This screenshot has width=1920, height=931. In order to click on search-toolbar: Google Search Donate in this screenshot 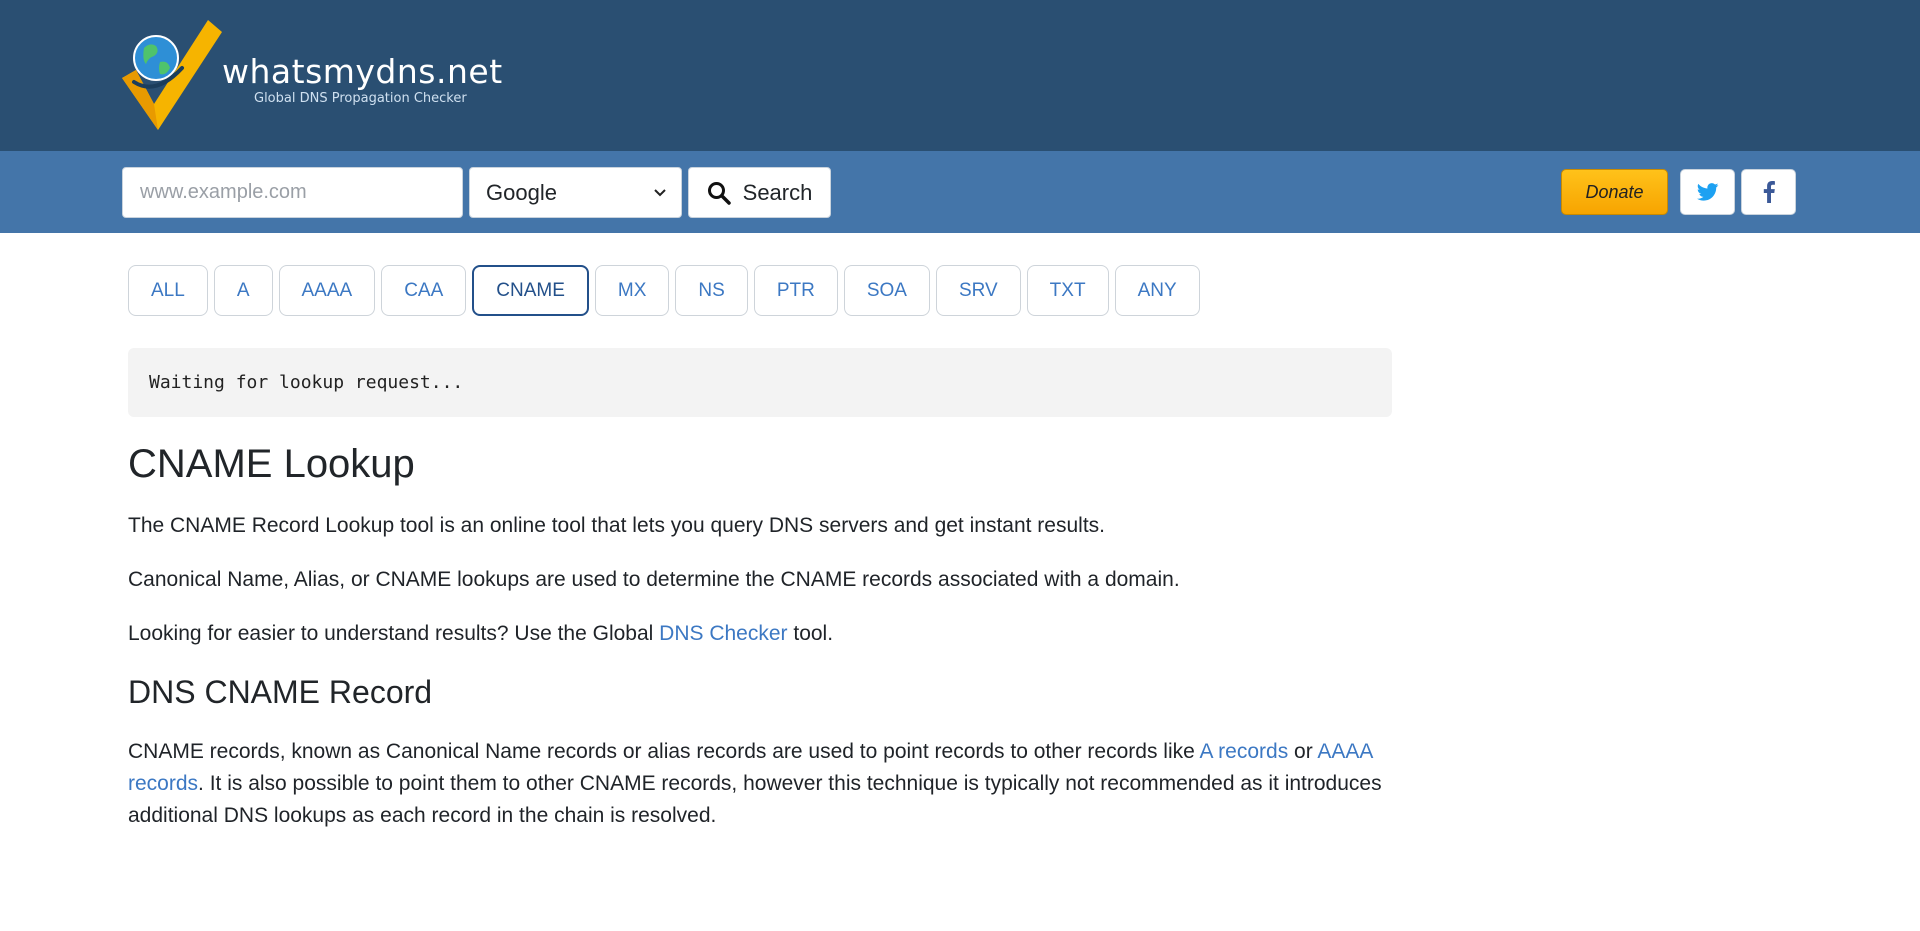, I will do `click(960, 192)`.